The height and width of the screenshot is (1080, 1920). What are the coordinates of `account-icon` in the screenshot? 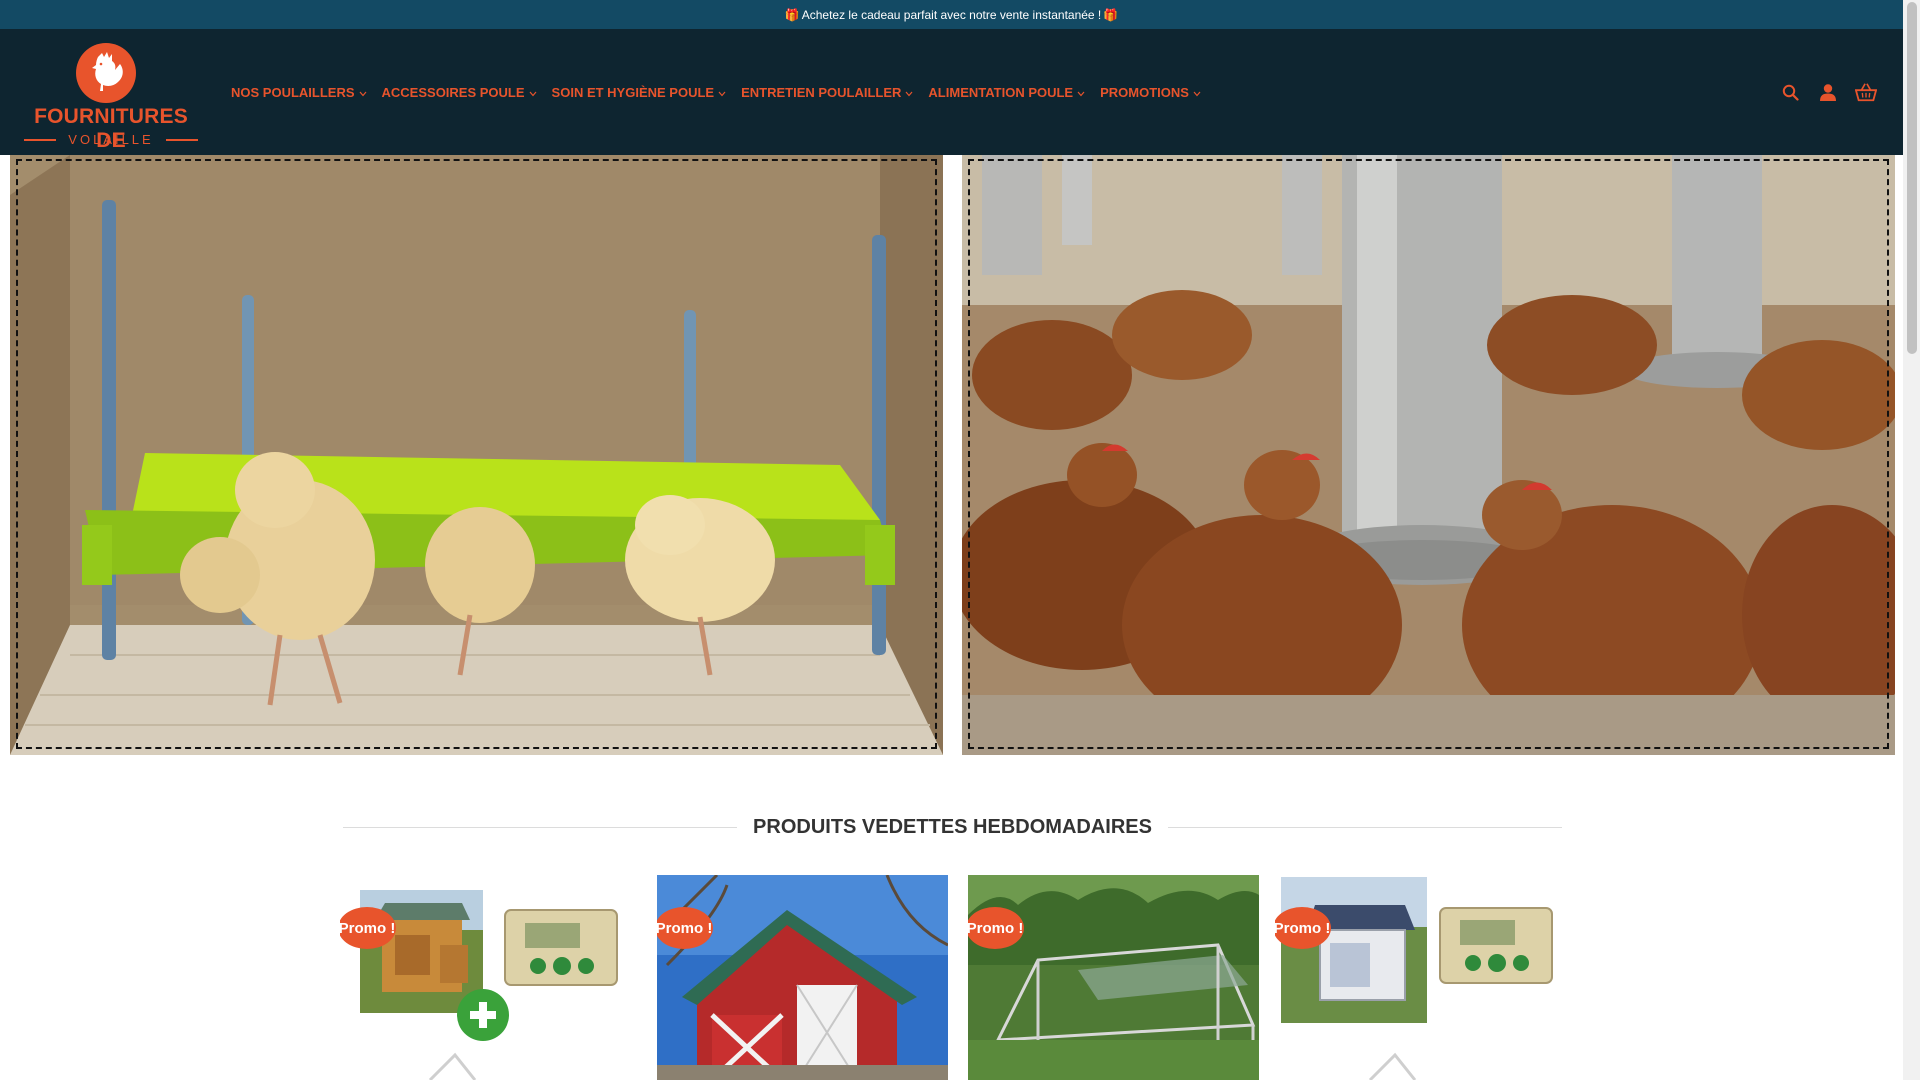 It's located at (1828, 92).